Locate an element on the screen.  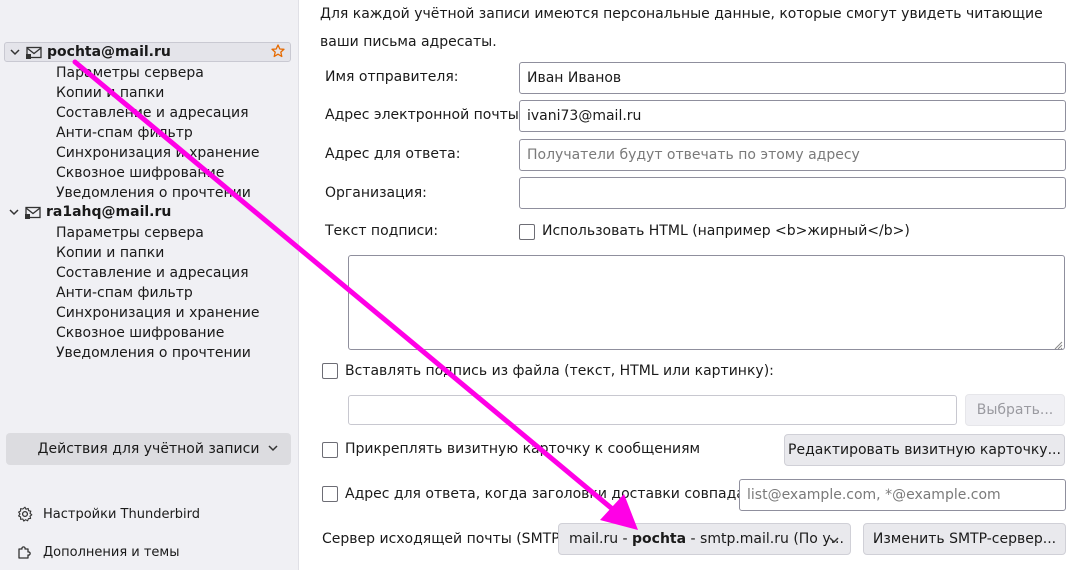
sig-file-path-field is located at coordinates (652, 410).